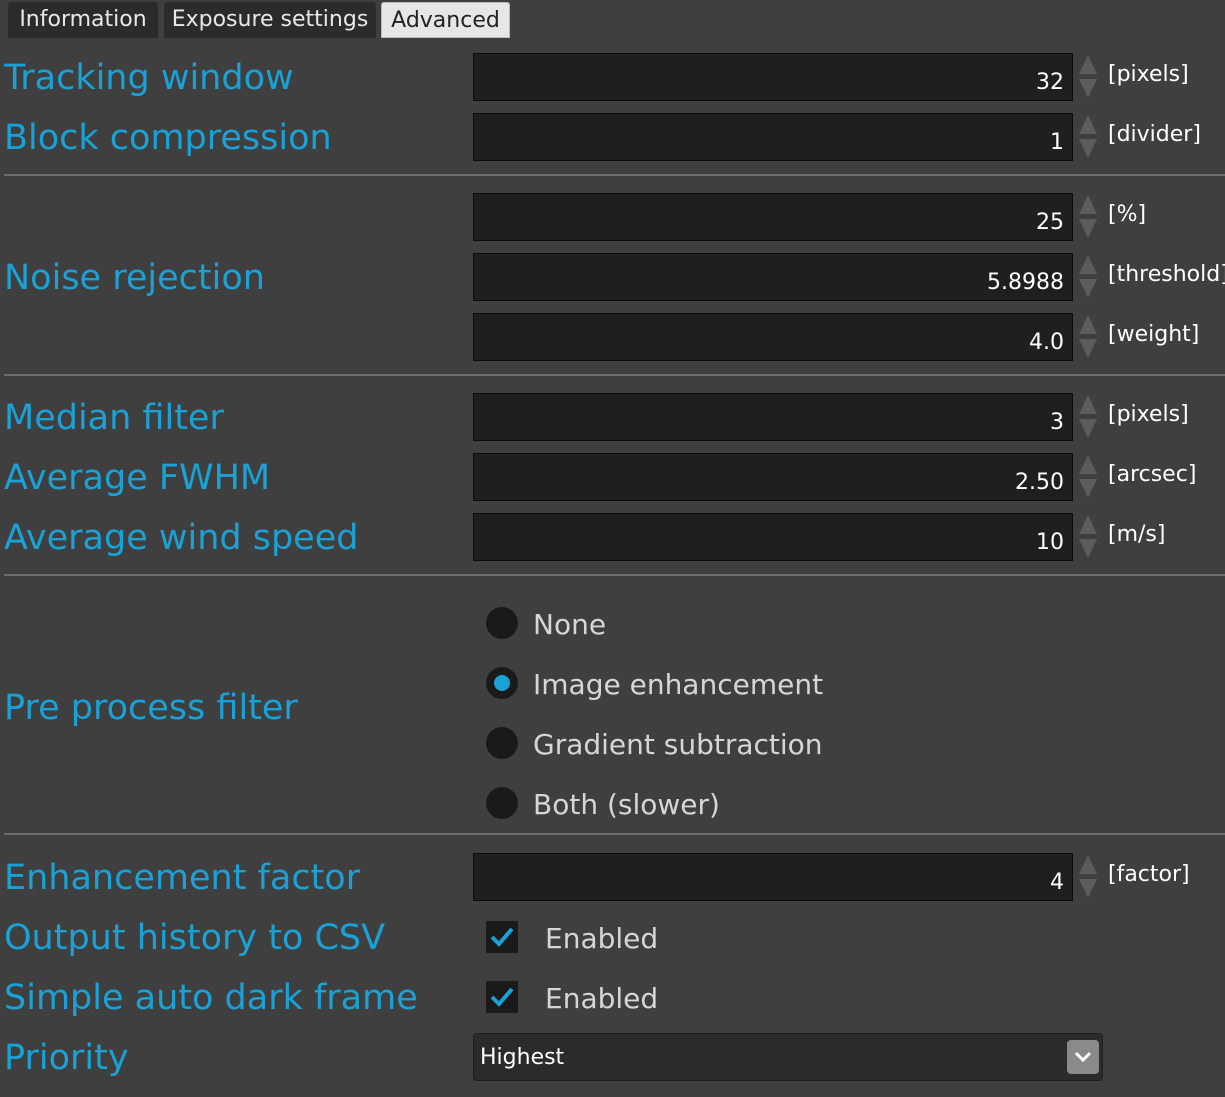 Image resolution: width=1225 pixels, height=1097 pixels. I want to click on tracking-window-input: 32, so click(773, 77).